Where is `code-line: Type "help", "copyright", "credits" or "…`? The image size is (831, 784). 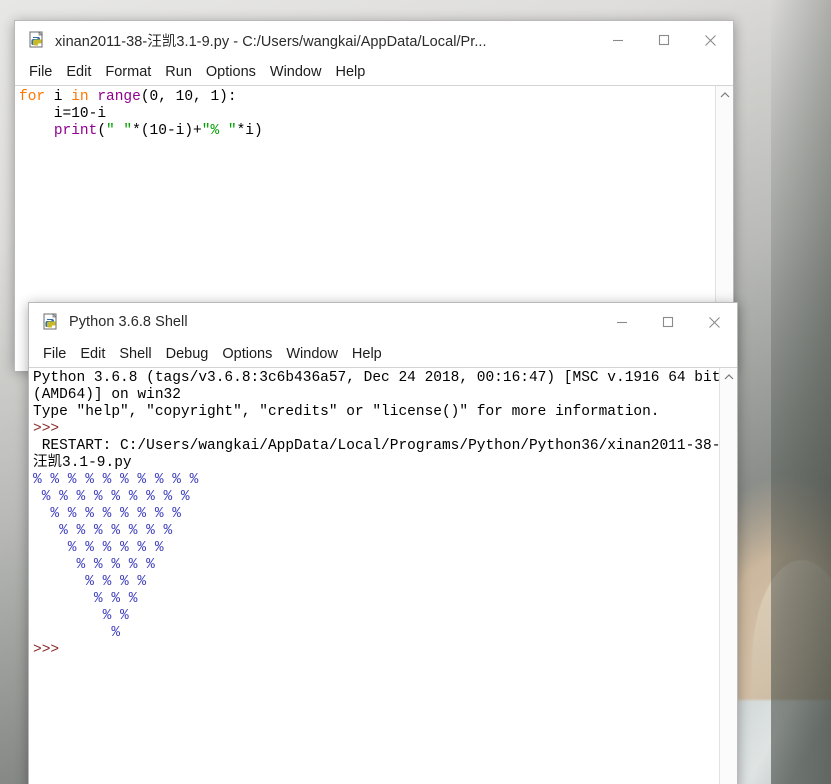
code-line: Type "help", "copyright", "credits" or "… is located at coordinates (385, 412).